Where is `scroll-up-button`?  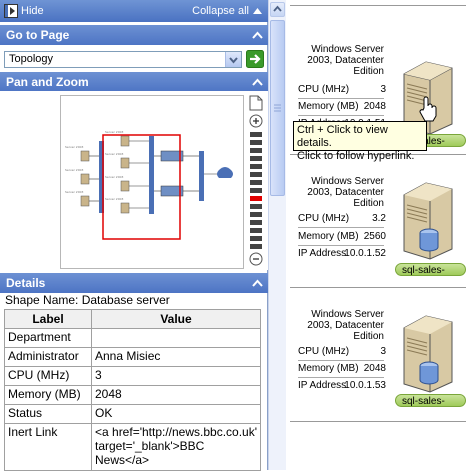
scroll-up-button is located at coordinates (277, 9).